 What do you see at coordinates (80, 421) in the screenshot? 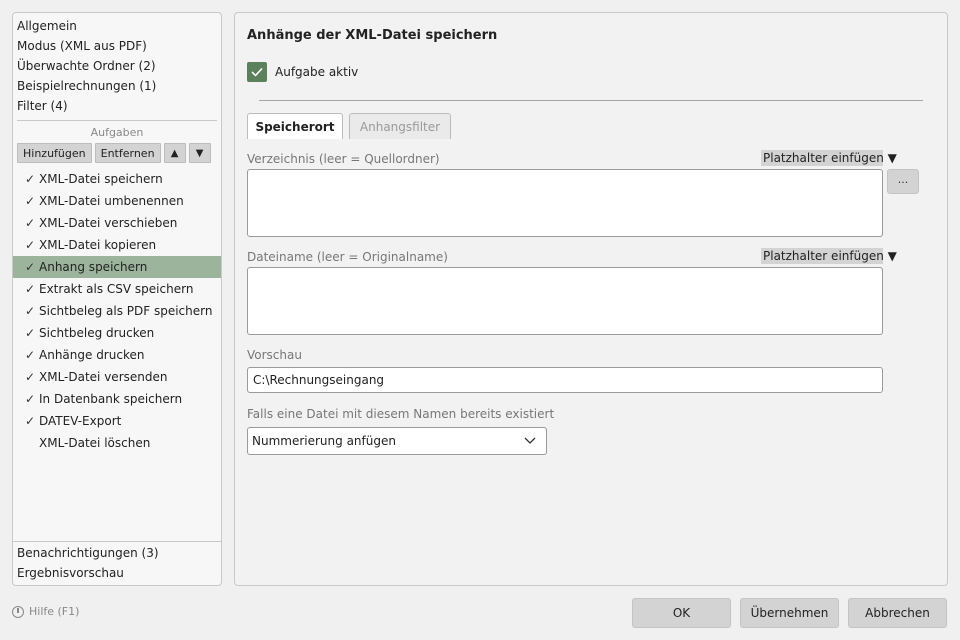
I see `task-label: DATEV-Export` at bounding box center [80, 421].